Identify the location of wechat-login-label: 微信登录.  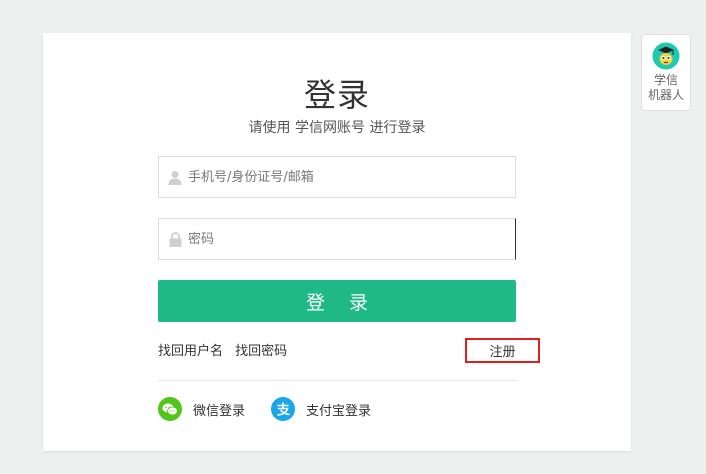
(219, 411).